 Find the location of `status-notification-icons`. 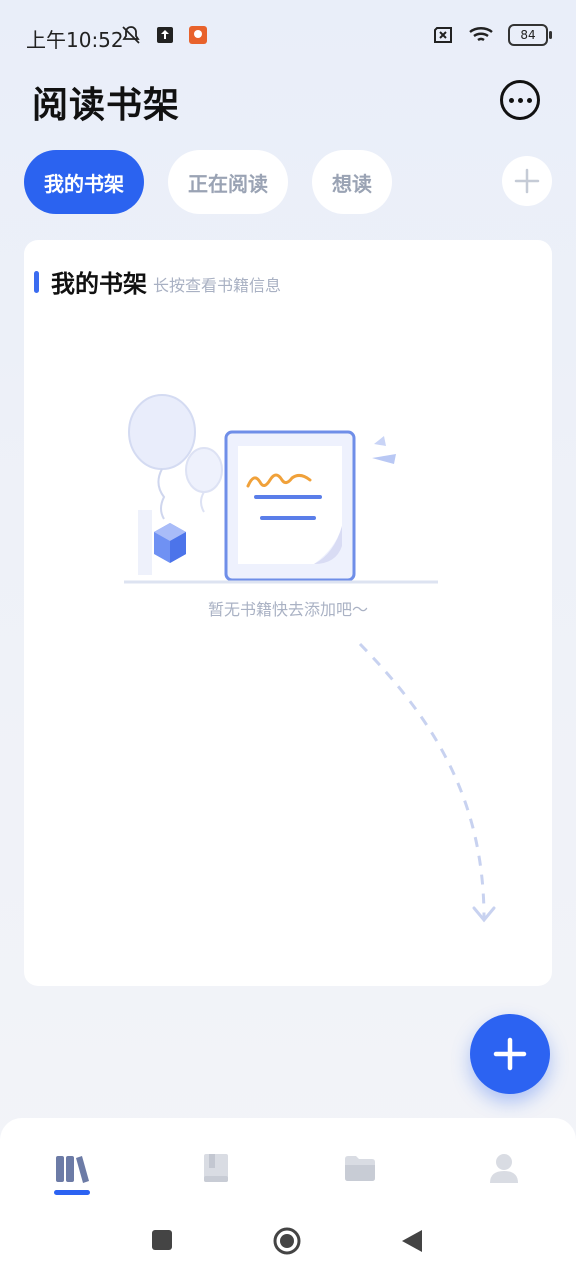

status-notification-icons is located at coordinates (164, 35).